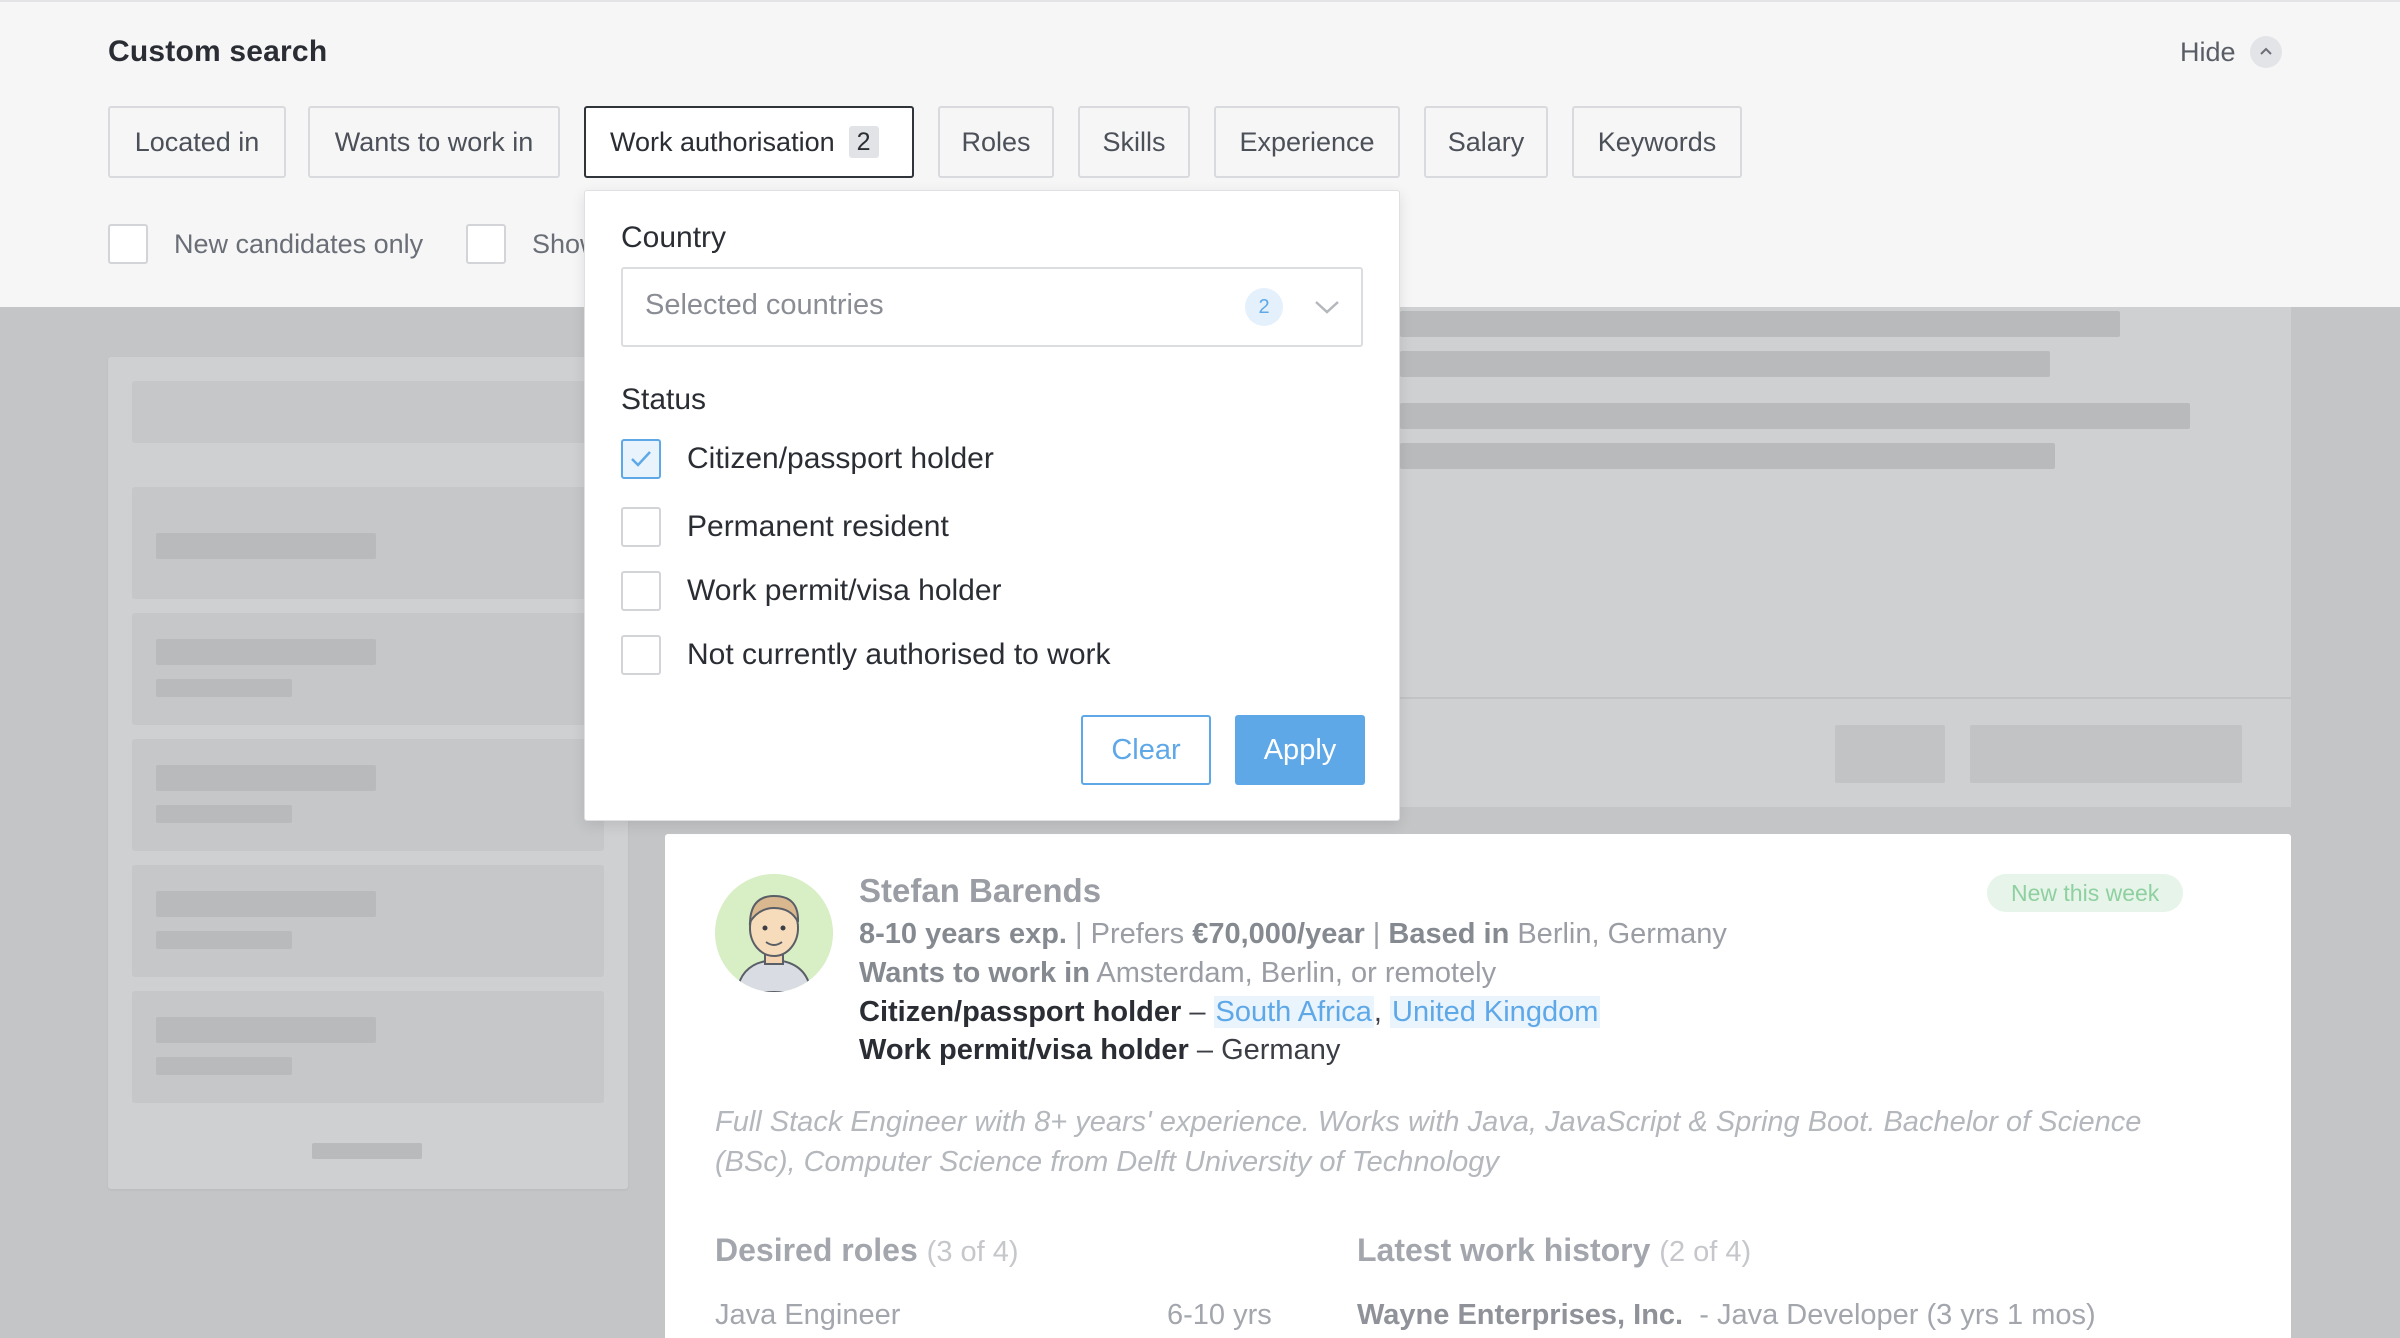 This screenshot has height=1338, width=2400. What do you see at coordinates (840, 458) in the screenshot?
I see `status-label-text: Citizen/passport holder` at bounding box center [840, 458].